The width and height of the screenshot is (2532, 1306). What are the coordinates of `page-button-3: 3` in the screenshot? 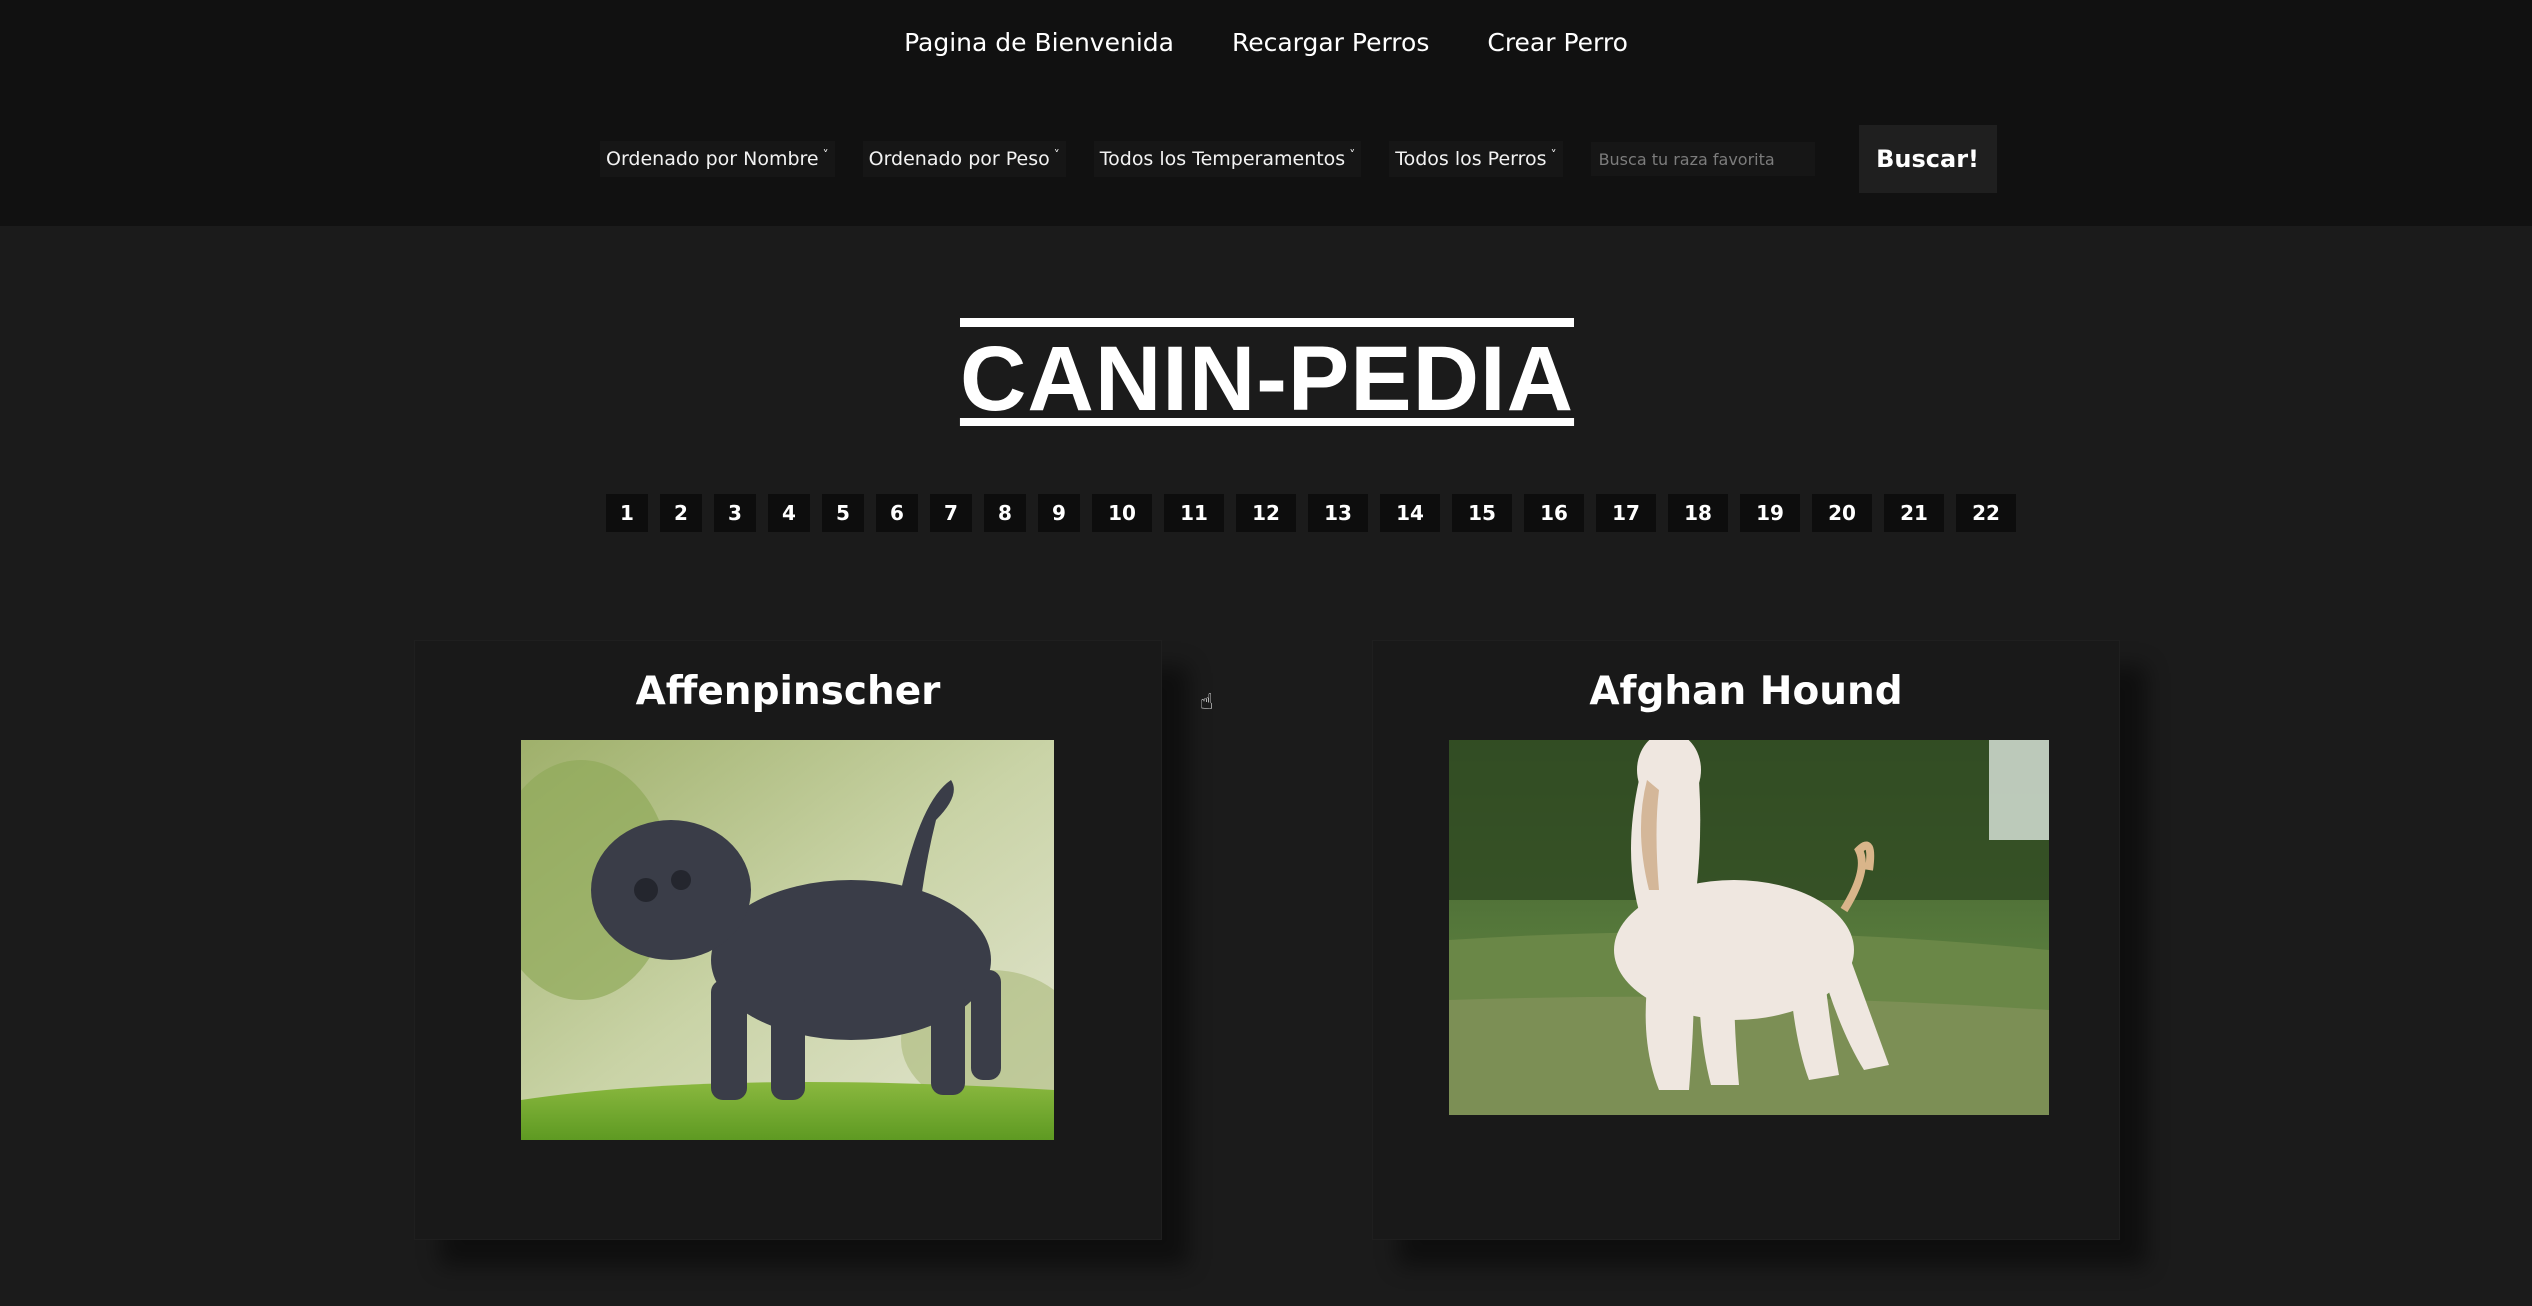 It's located at (735, 513).